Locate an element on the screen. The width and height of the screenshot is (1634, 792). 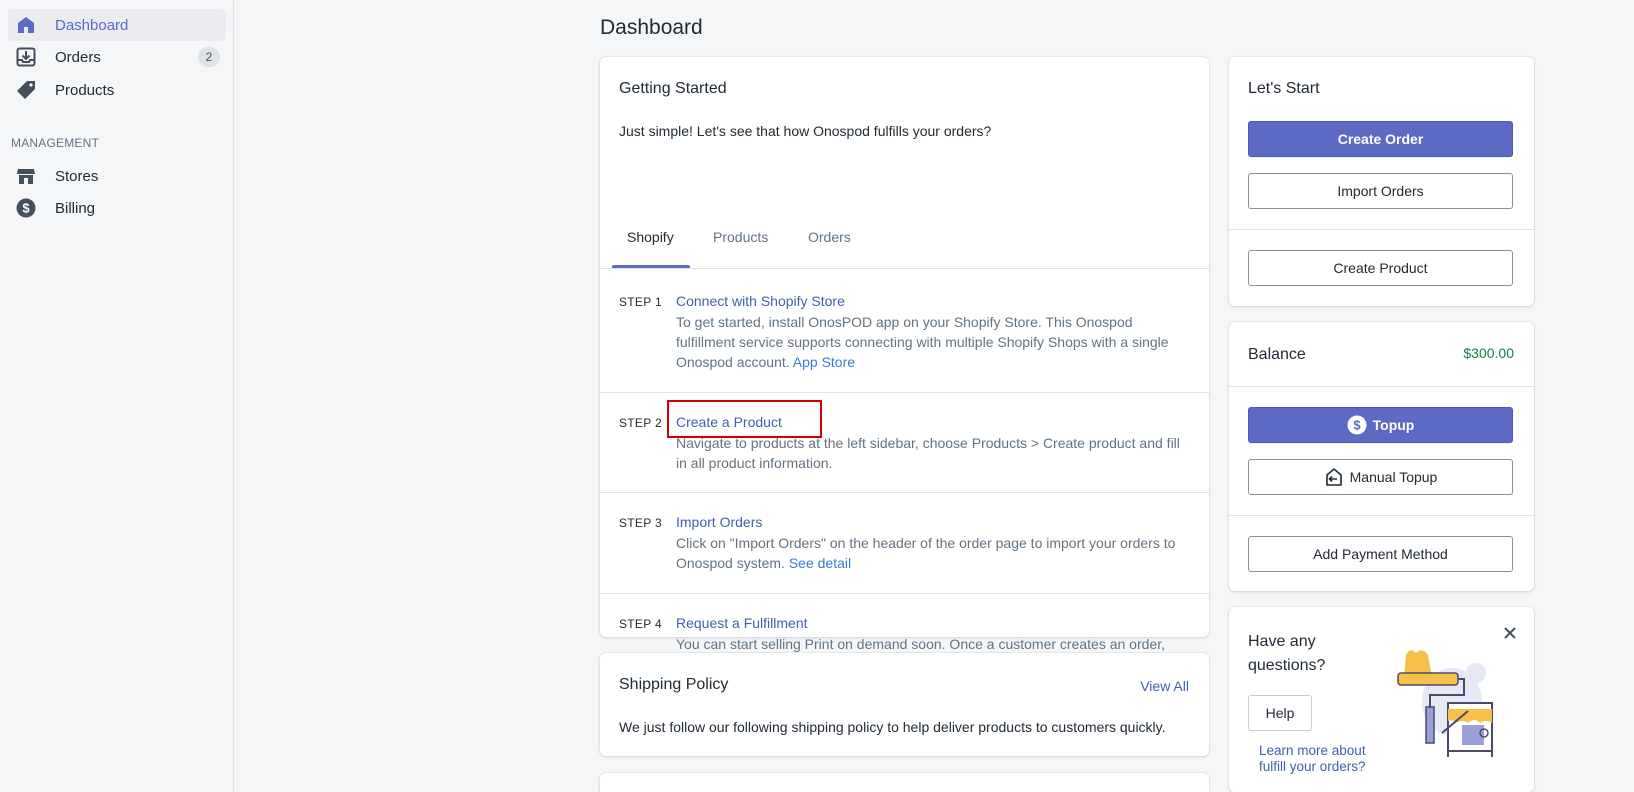
see-detail-link: See detail is located at coordinates (820, 563).